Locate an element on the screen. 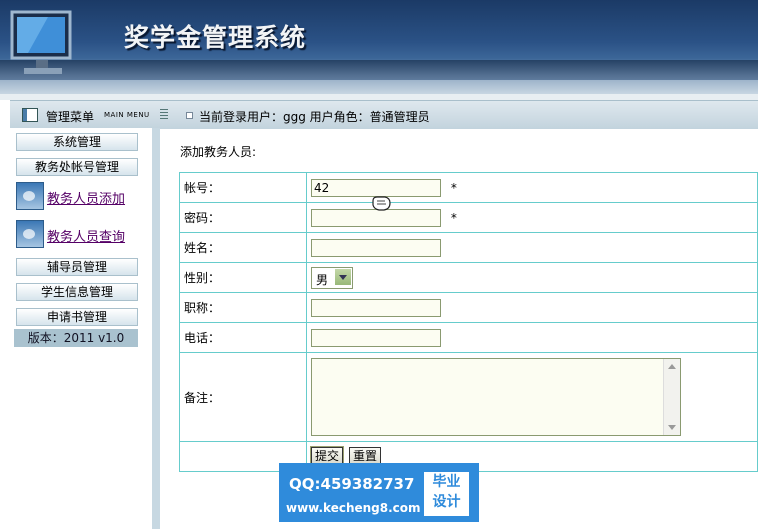  sidebar-item-student-info: 学生信息管理 is located at coordinates (77, 292).